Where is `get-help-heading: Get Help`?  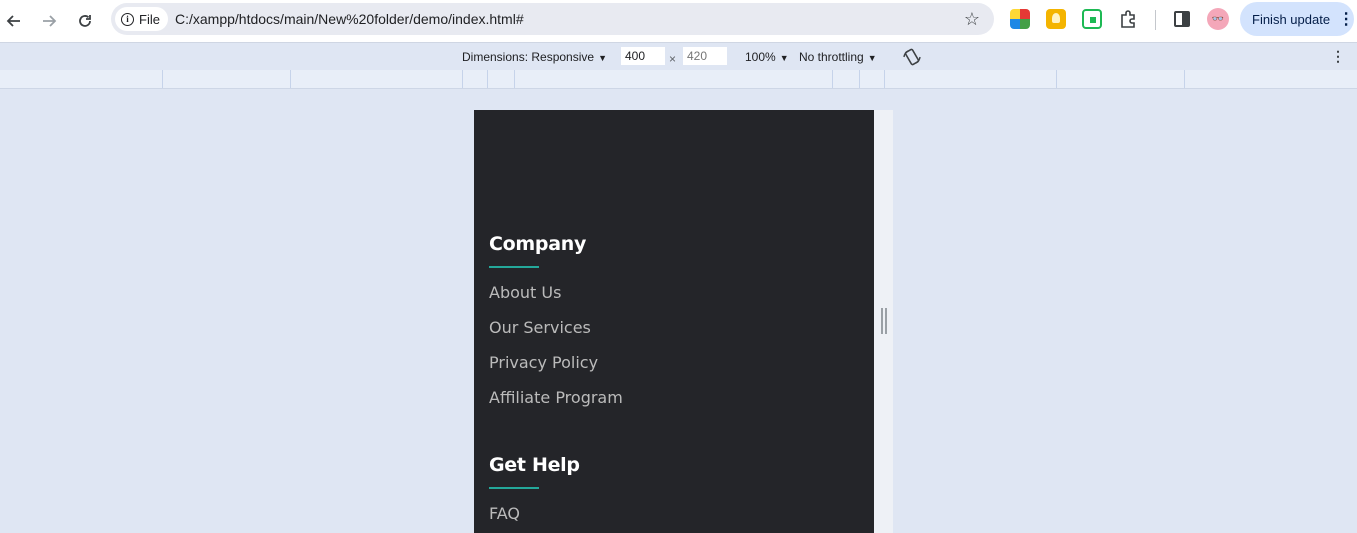 get-help-heading: Get Help is located at coordinates (534, 465).